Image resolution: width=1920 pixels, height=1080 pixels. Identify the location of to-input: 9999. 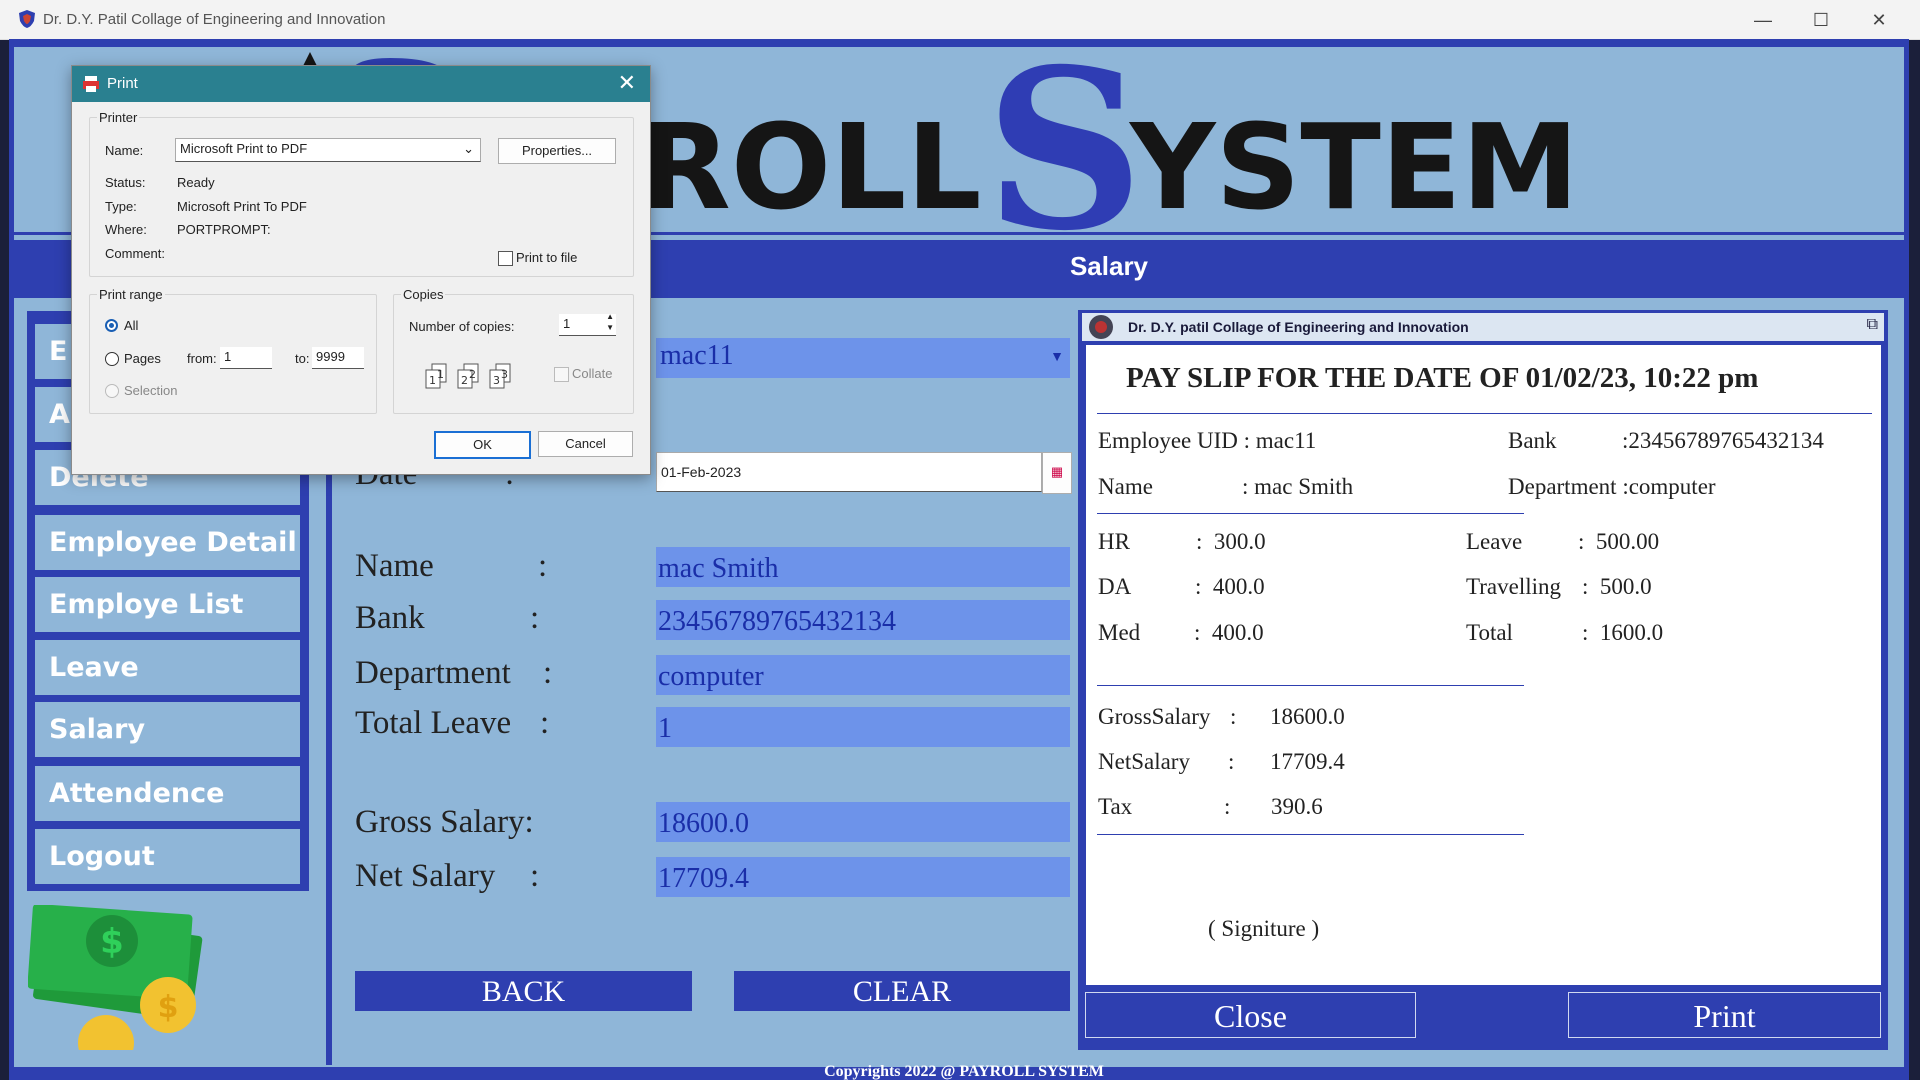
(338, 358).